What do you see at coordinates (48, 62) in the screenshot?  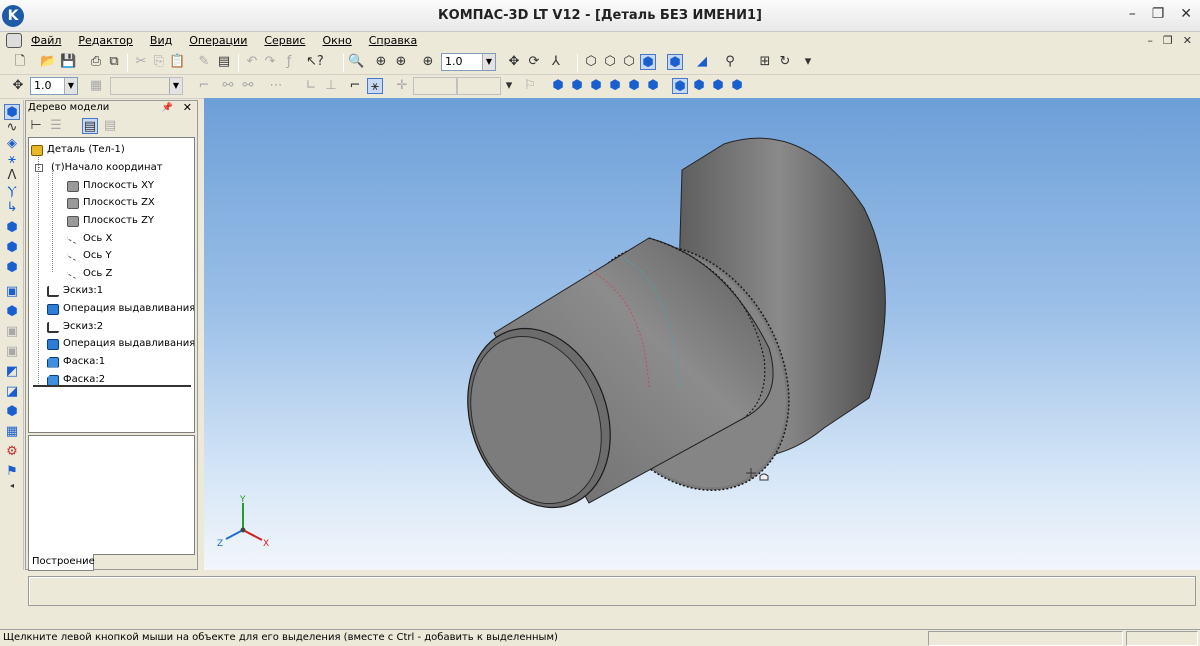 I see `open-folder-icon: 📂` at bounding box center [48, 62].